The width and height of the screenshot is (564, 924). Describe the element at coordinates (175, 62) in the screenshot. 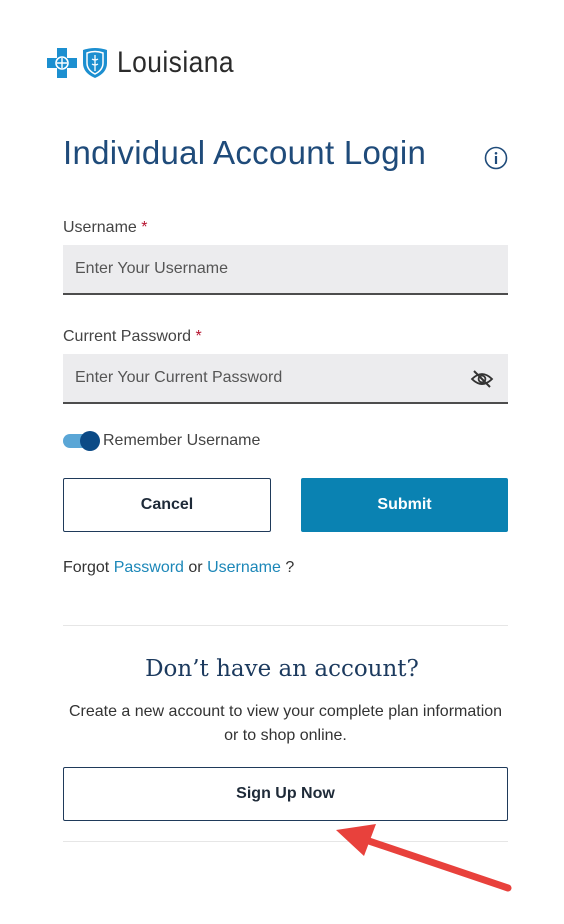

I see `brand-name: Louisiana` at that location.